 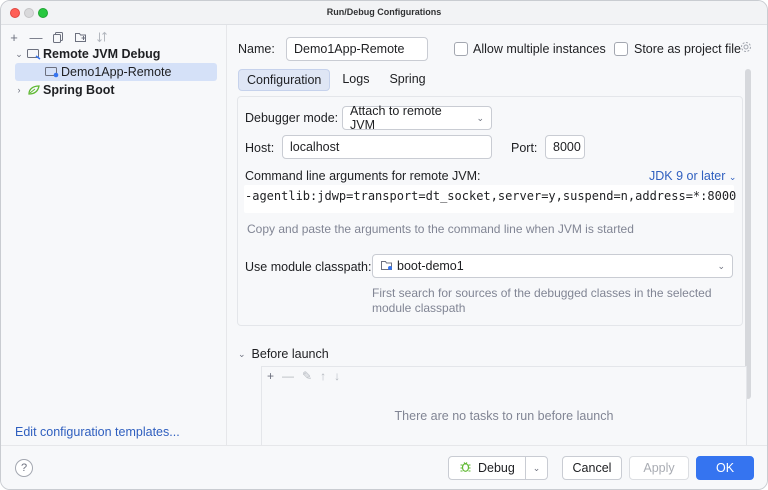 What do you see at coordinates (524, 148) in the screenshot?
I see `port-label: Port:` at bounding box center [524, 148].